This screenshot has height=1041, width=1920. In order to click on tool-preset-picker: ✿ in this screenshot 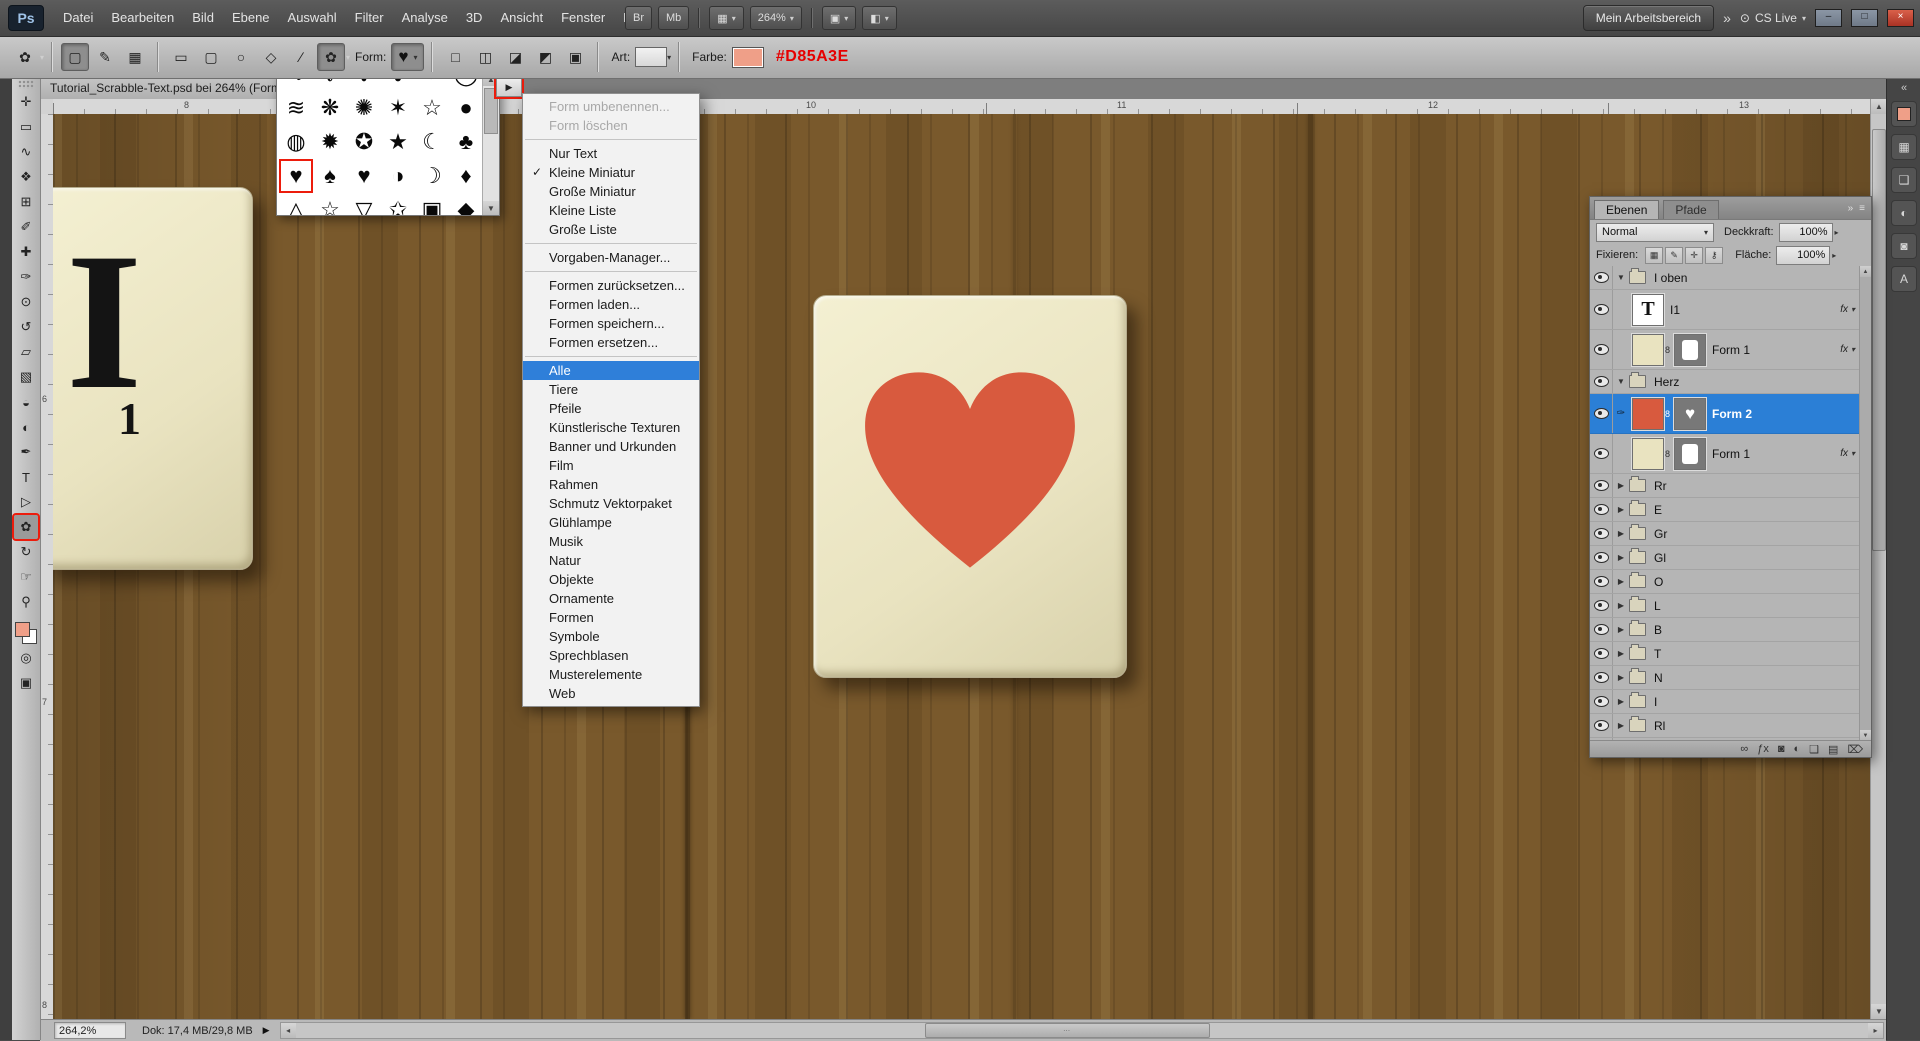, I will do `click(25, 57)`.